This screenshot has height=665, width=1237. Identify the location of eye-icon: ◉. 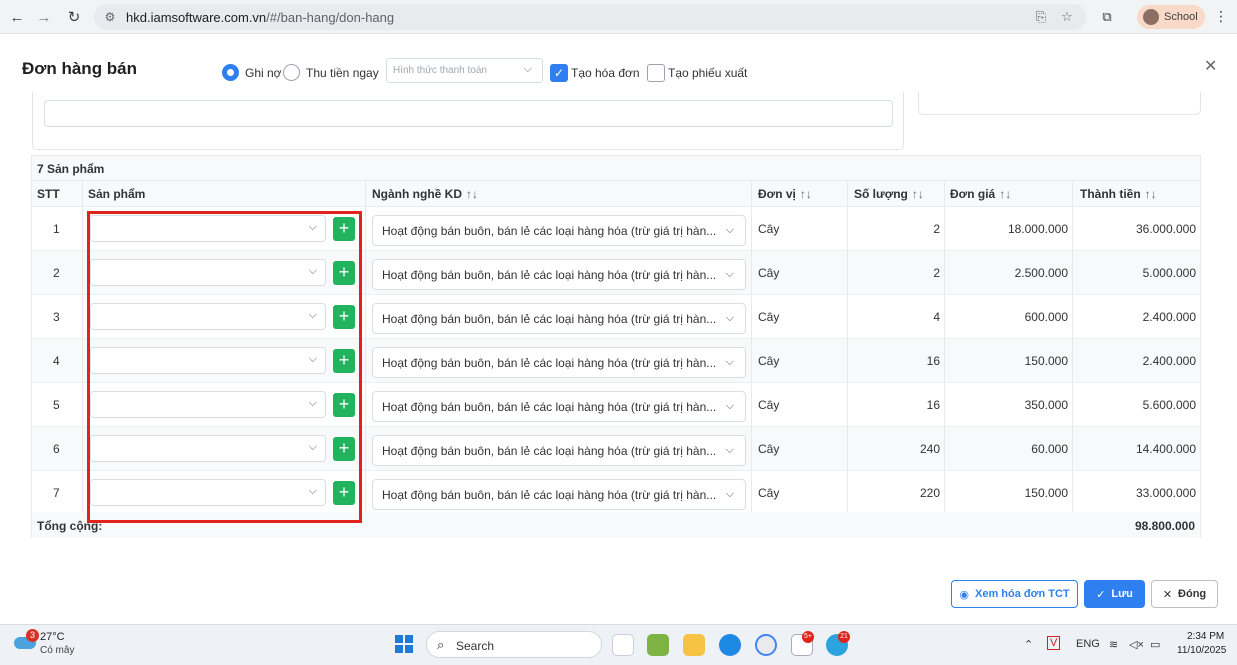
(964, 594).